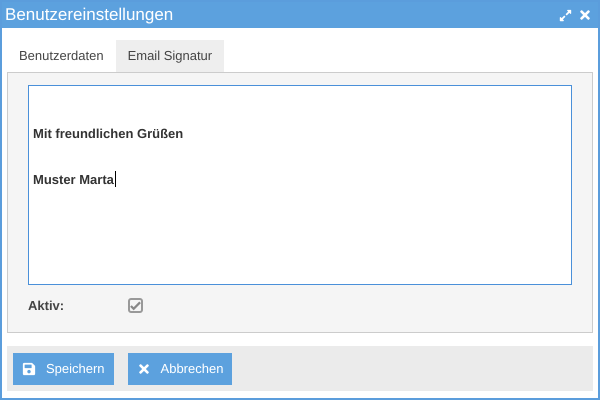 The height and width of the screenshot is (400, 600). What do you see at coordinates (565, 15) in the screenshot?
I see `maximize-icon` at bounding box center [565, 15].